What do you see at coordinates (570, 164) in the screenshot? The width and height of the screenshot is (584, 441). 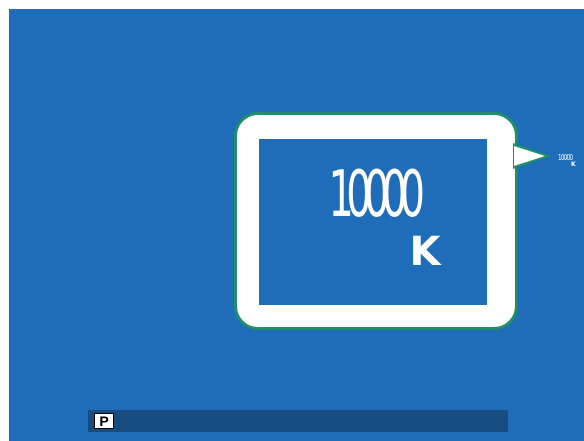 I see `white-balance-indicator-icon: 10000 K` at bounding box center [570, 164].